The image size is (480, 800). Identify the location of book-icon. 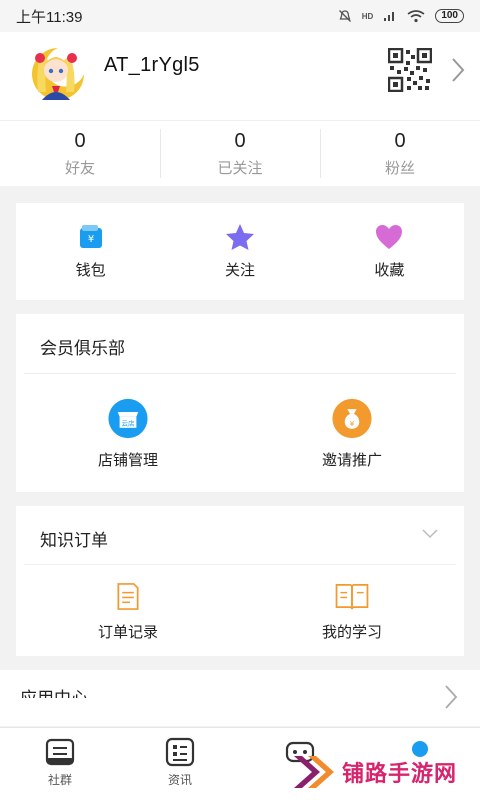
(352, 597).